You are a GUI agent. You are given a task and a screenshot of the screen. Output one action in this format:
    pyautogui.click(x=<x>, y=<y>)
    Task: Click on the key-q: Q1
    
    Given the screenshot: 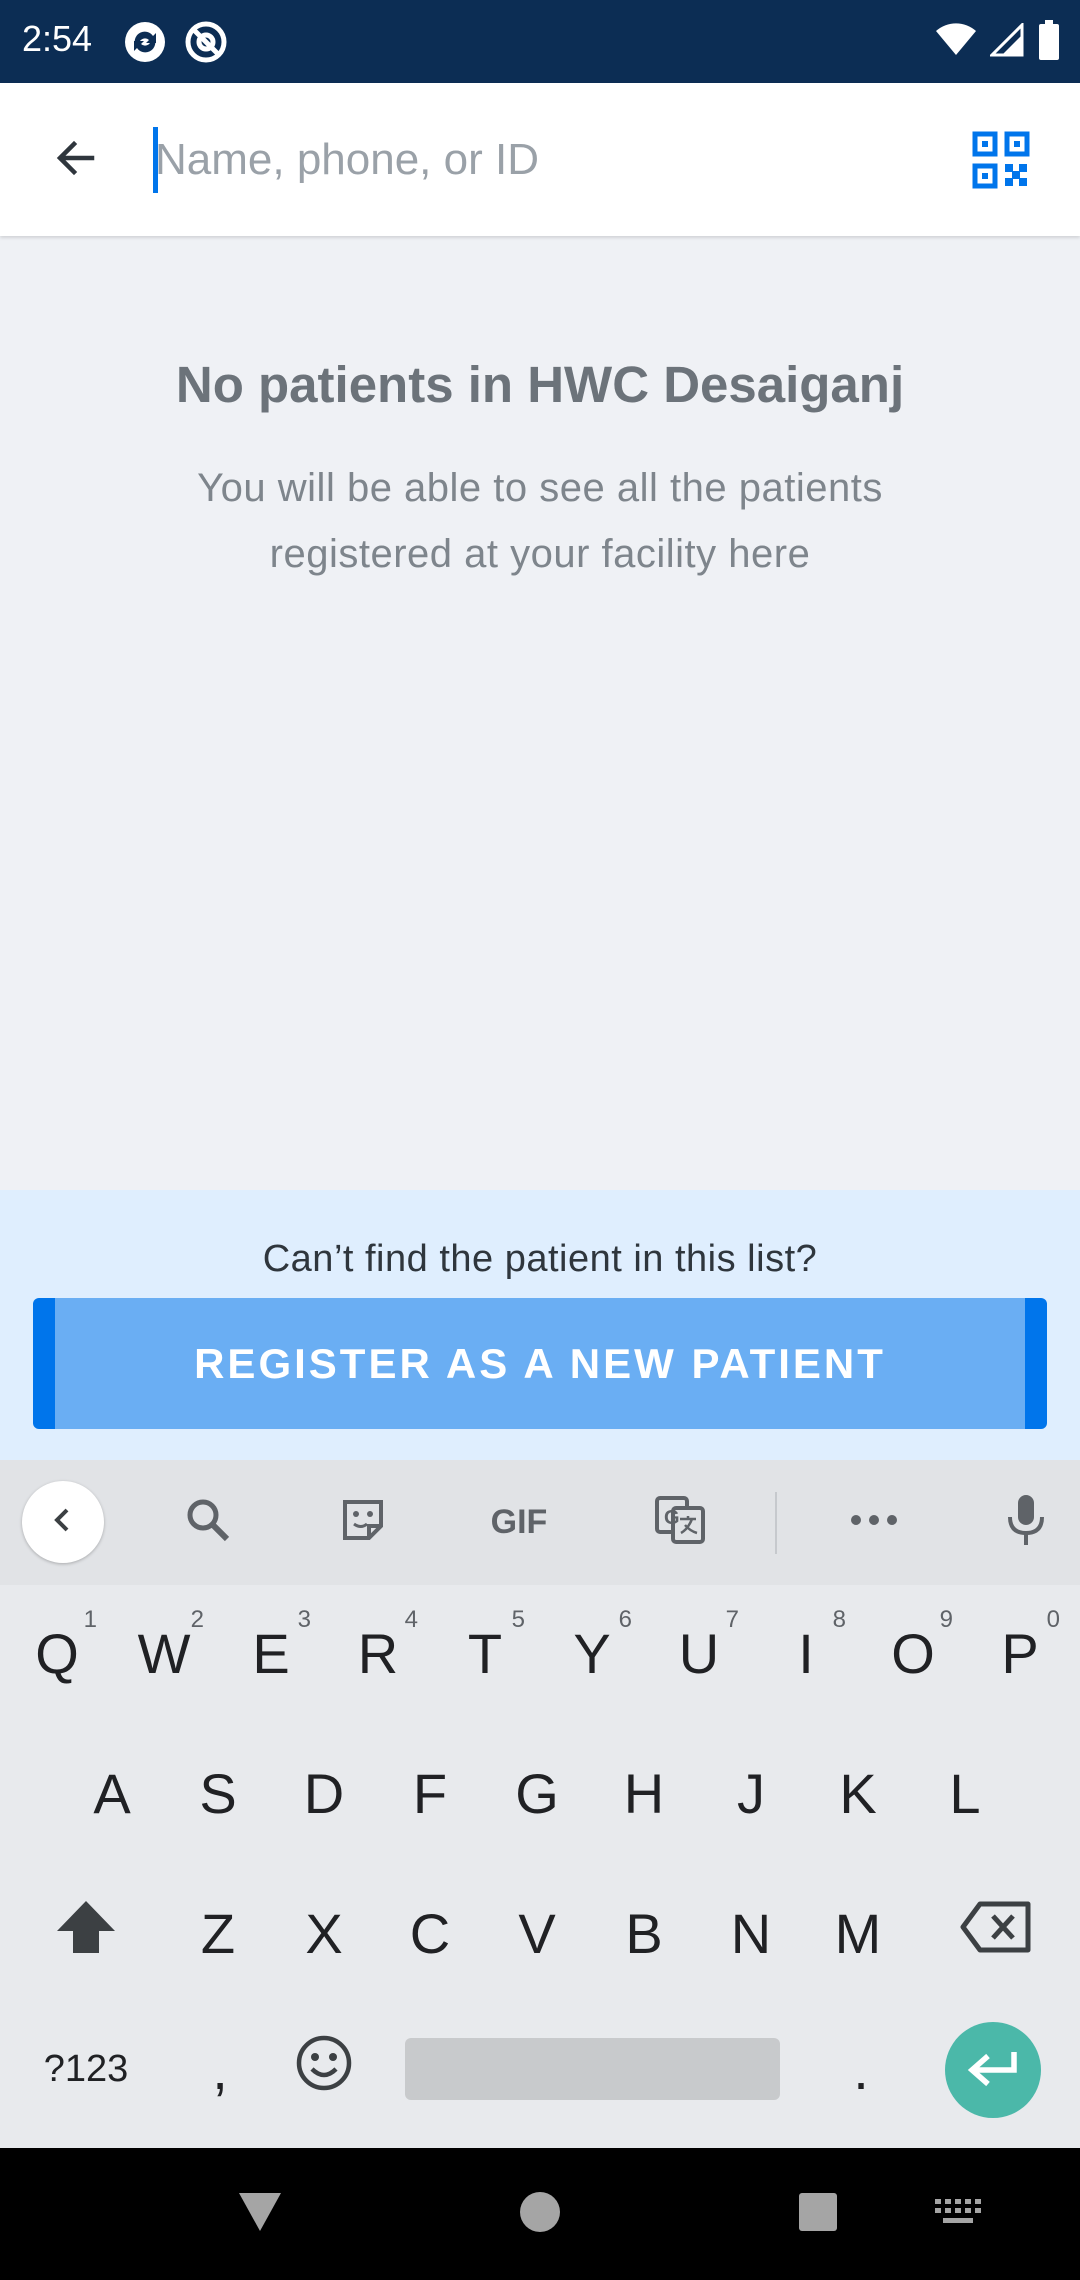 What is the action you would take?
    pyautogui.click(x=57, y=1653)
    